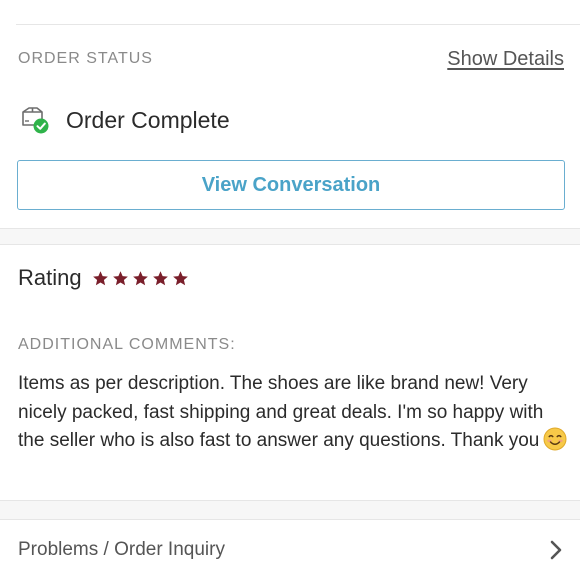 The height and width of the screenshot is (580, 580). What do you see at coordinates (291, 185) in the screenshot?
I see `view-conversation-button: View Conversation` at bounding box center [291, 185].